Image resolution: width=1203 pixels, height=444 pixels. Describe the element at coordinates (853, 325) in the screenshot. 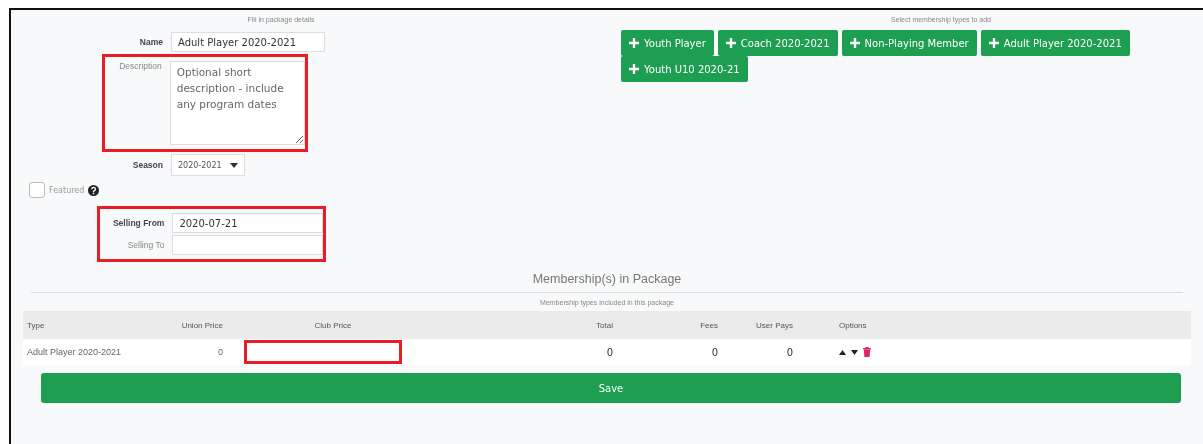

I see `column-header: Options` at that location.